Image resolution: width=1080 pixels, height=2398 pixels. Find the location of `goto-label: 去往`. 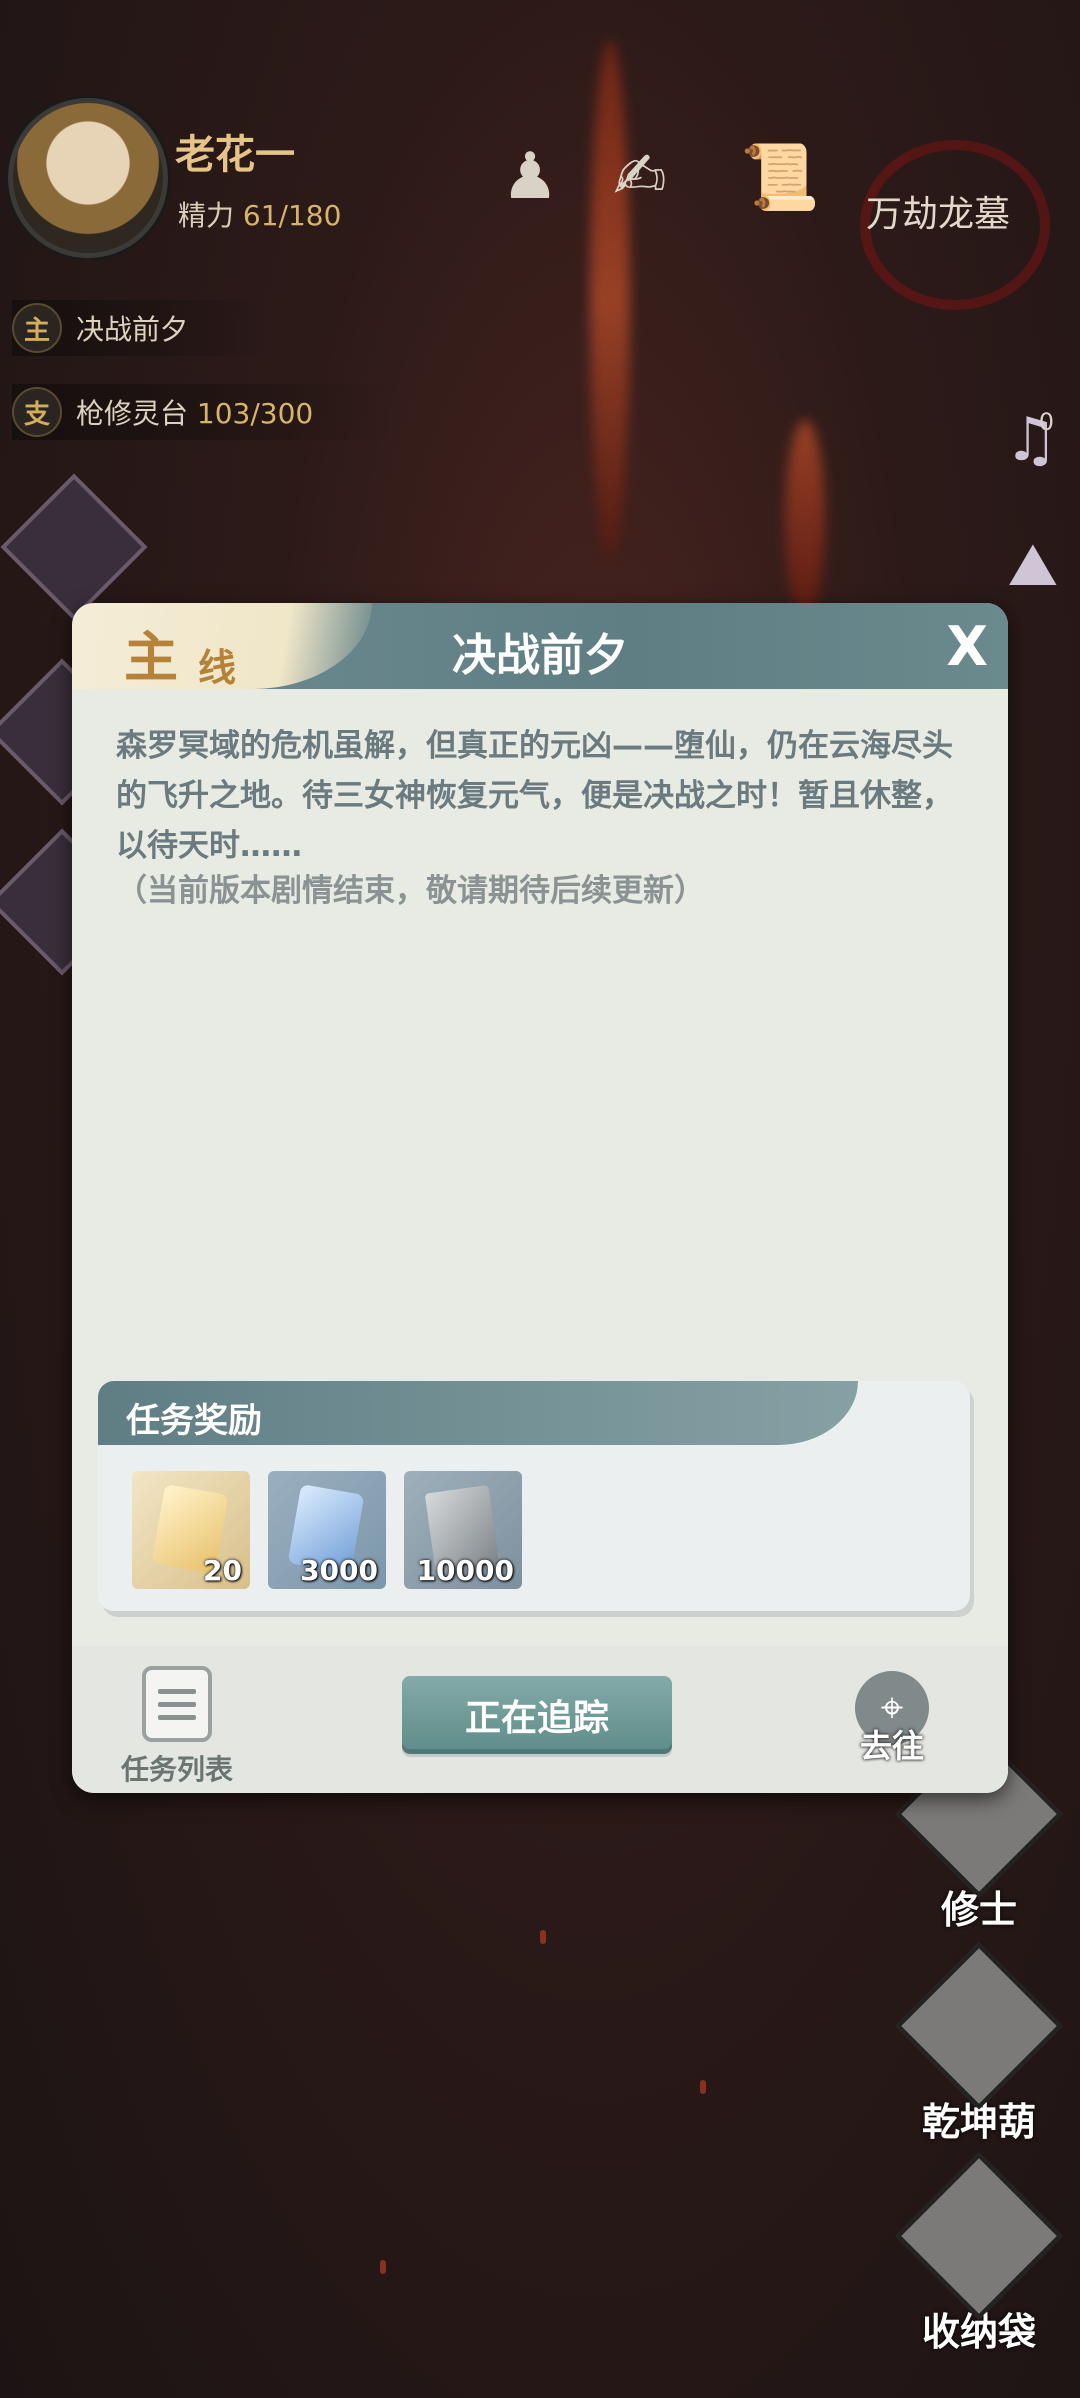

goto-label: 去往 is located at coordinates (891, 1746).